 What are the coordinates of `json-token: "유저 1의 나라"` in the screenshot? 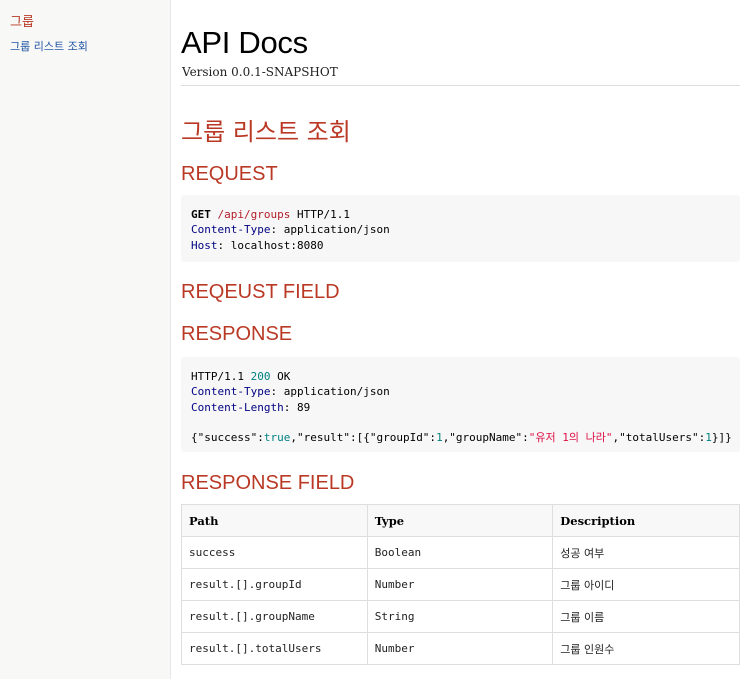 It's located at (571, 437).